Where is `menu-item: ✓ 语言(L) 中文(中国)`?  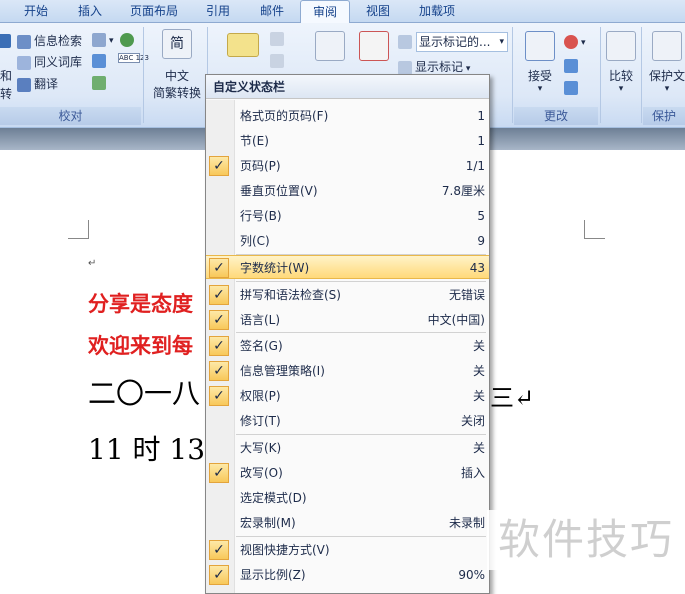
menu-item: ✓ 语言(L) 中文(中国) is located at coordinates (347, 320).